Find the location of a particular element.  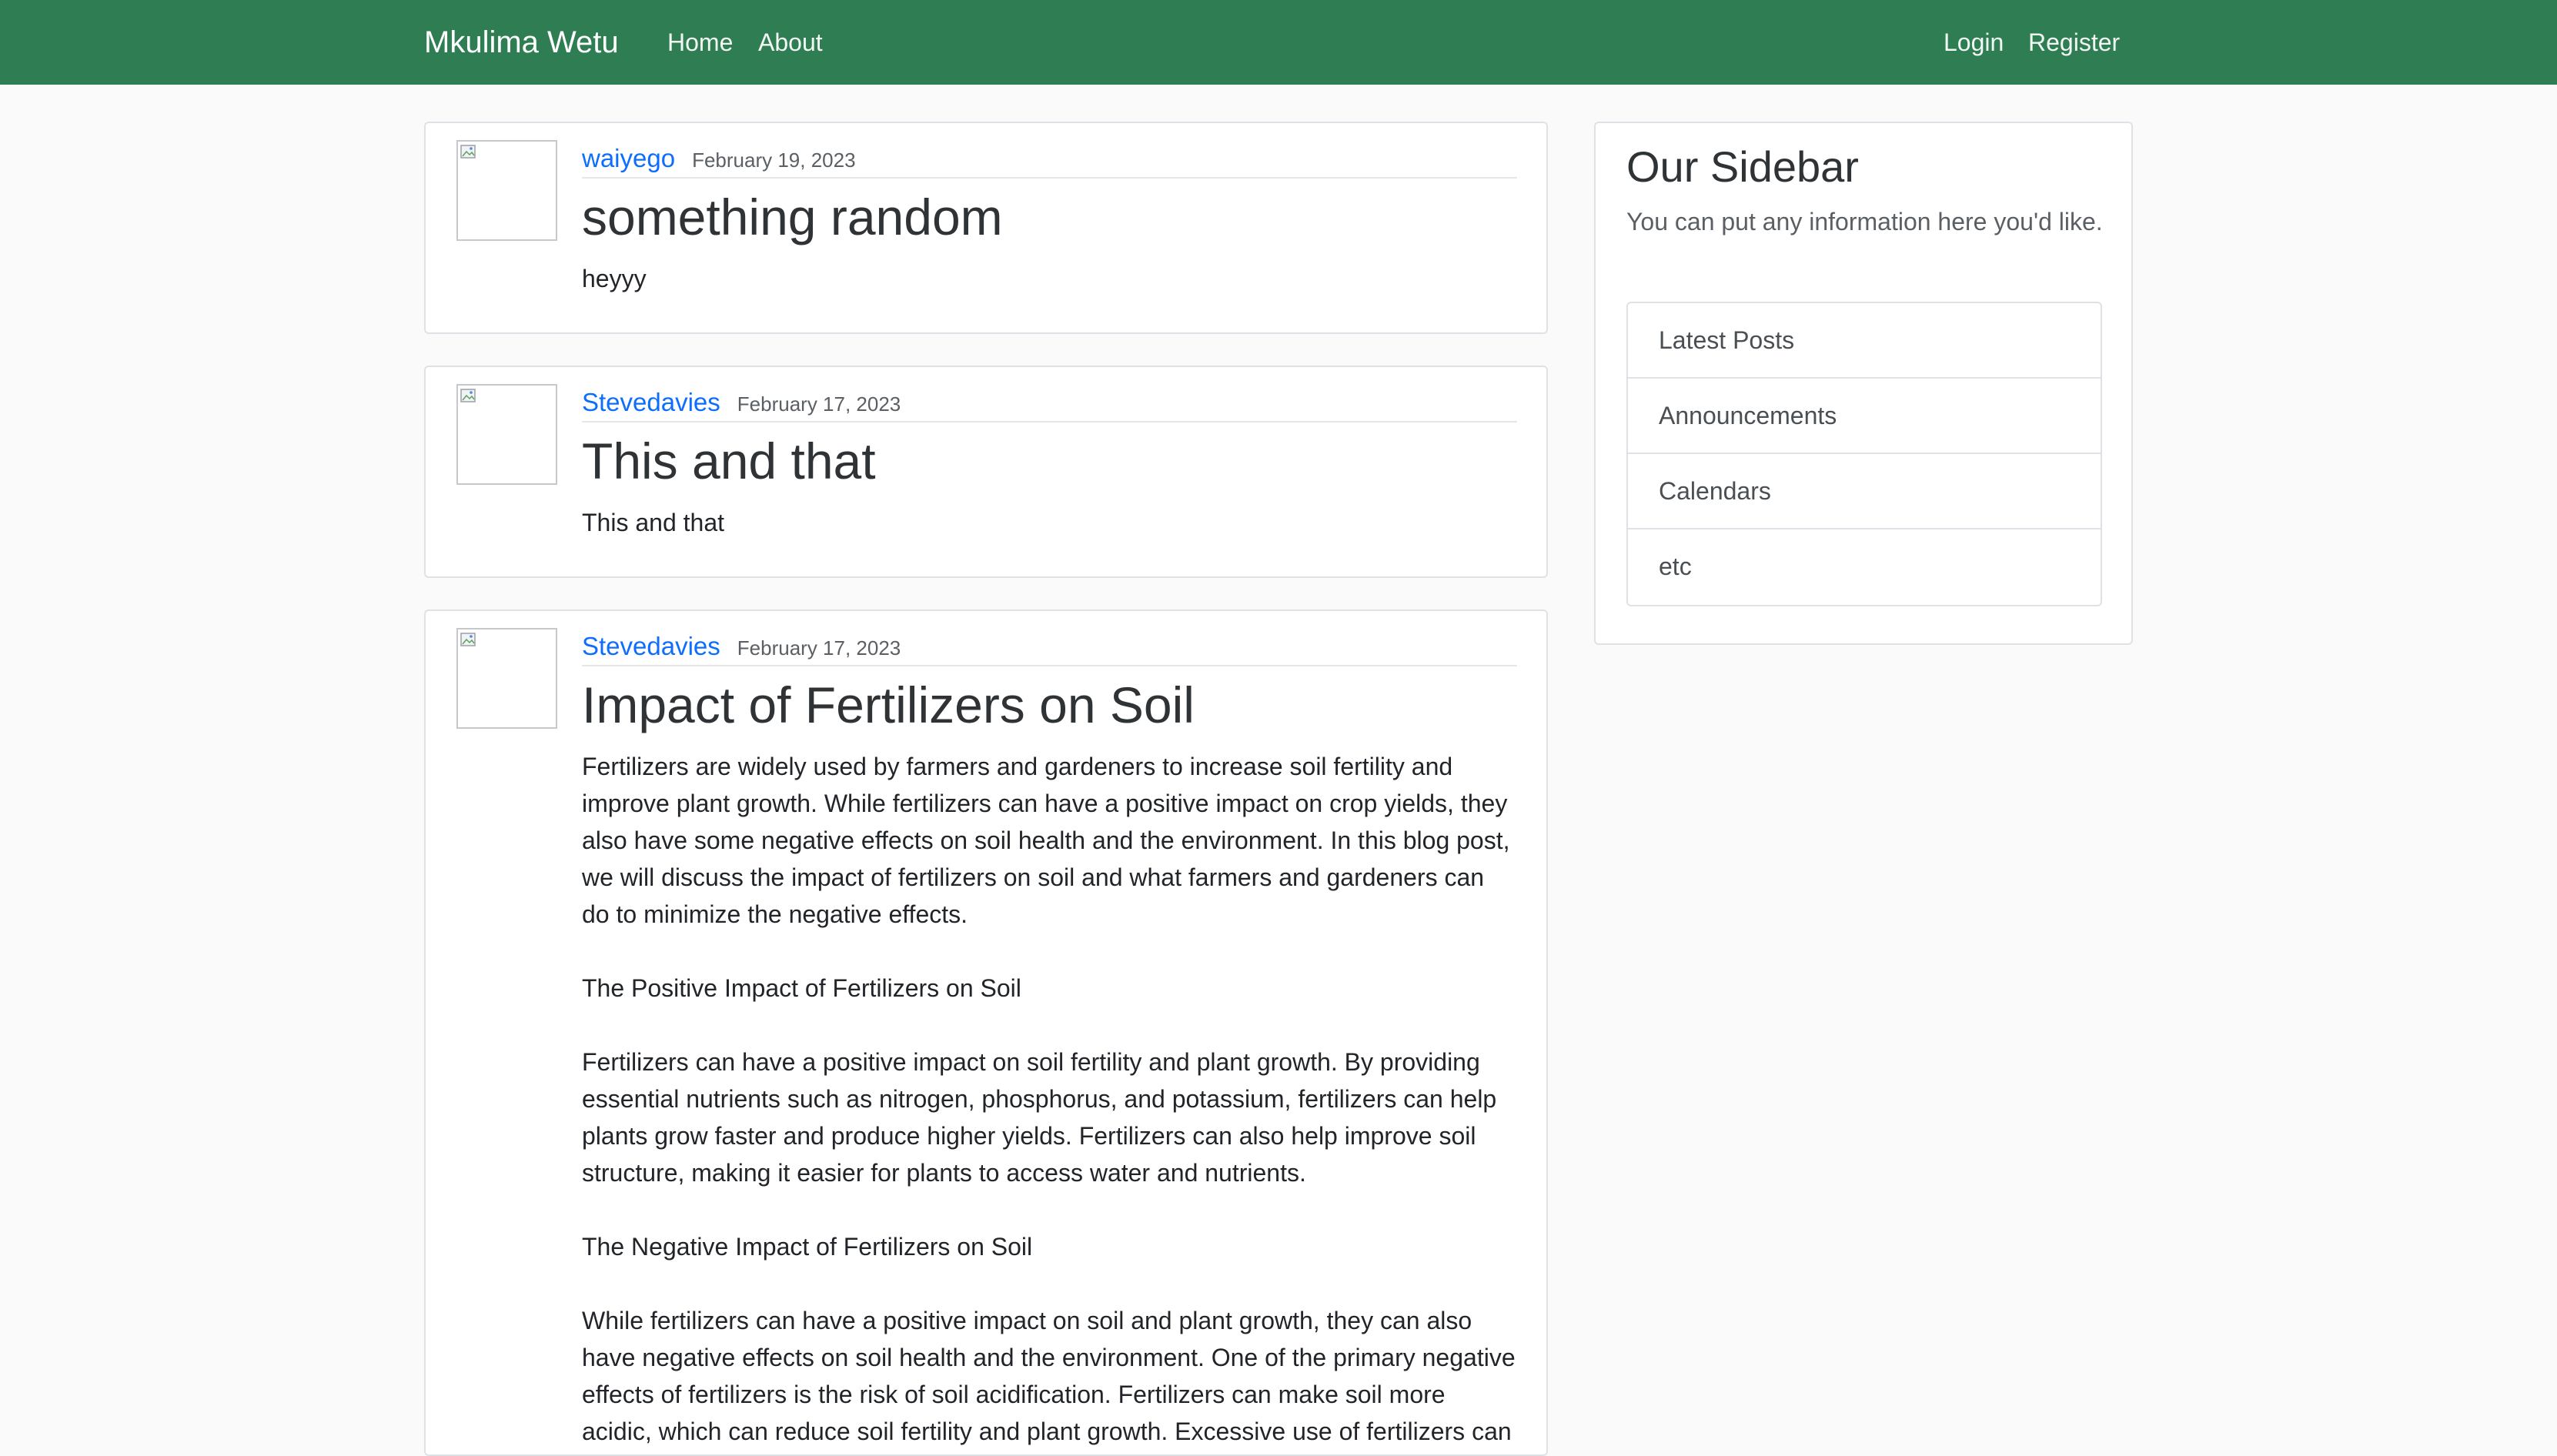

sidebar-list: Latest Posts Announcements Calendars etc is located at coordinates (1864, 454).